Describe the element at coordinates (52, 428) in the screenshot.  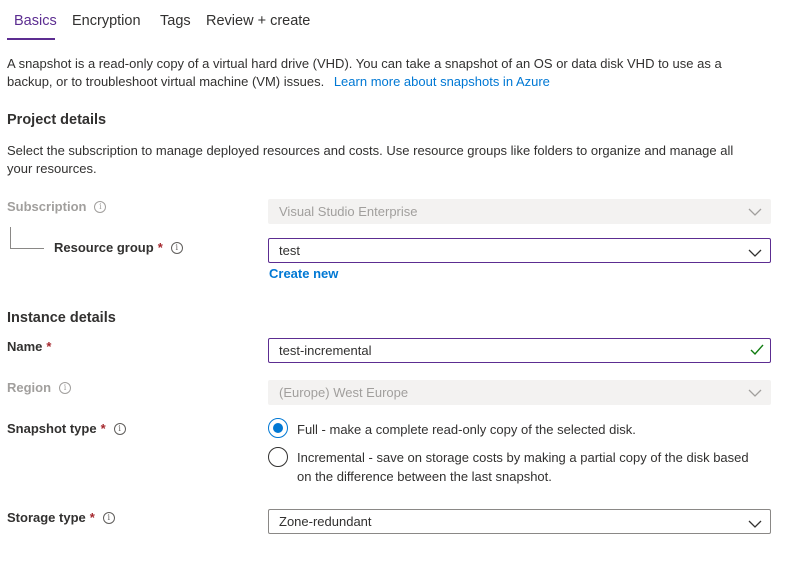
I see `snapshot-type-label-text: Snapshot type` at that location.